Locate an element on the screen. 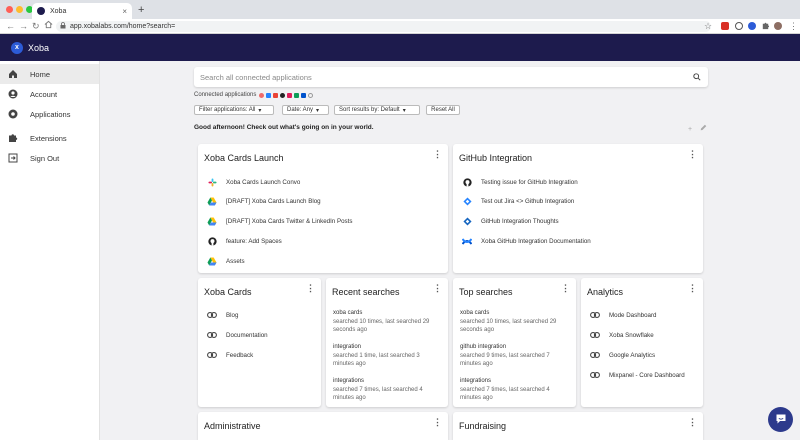 Image resolution: width=800 pixels, height=440 pixels. chat-button is located at coordinates (780, 419).